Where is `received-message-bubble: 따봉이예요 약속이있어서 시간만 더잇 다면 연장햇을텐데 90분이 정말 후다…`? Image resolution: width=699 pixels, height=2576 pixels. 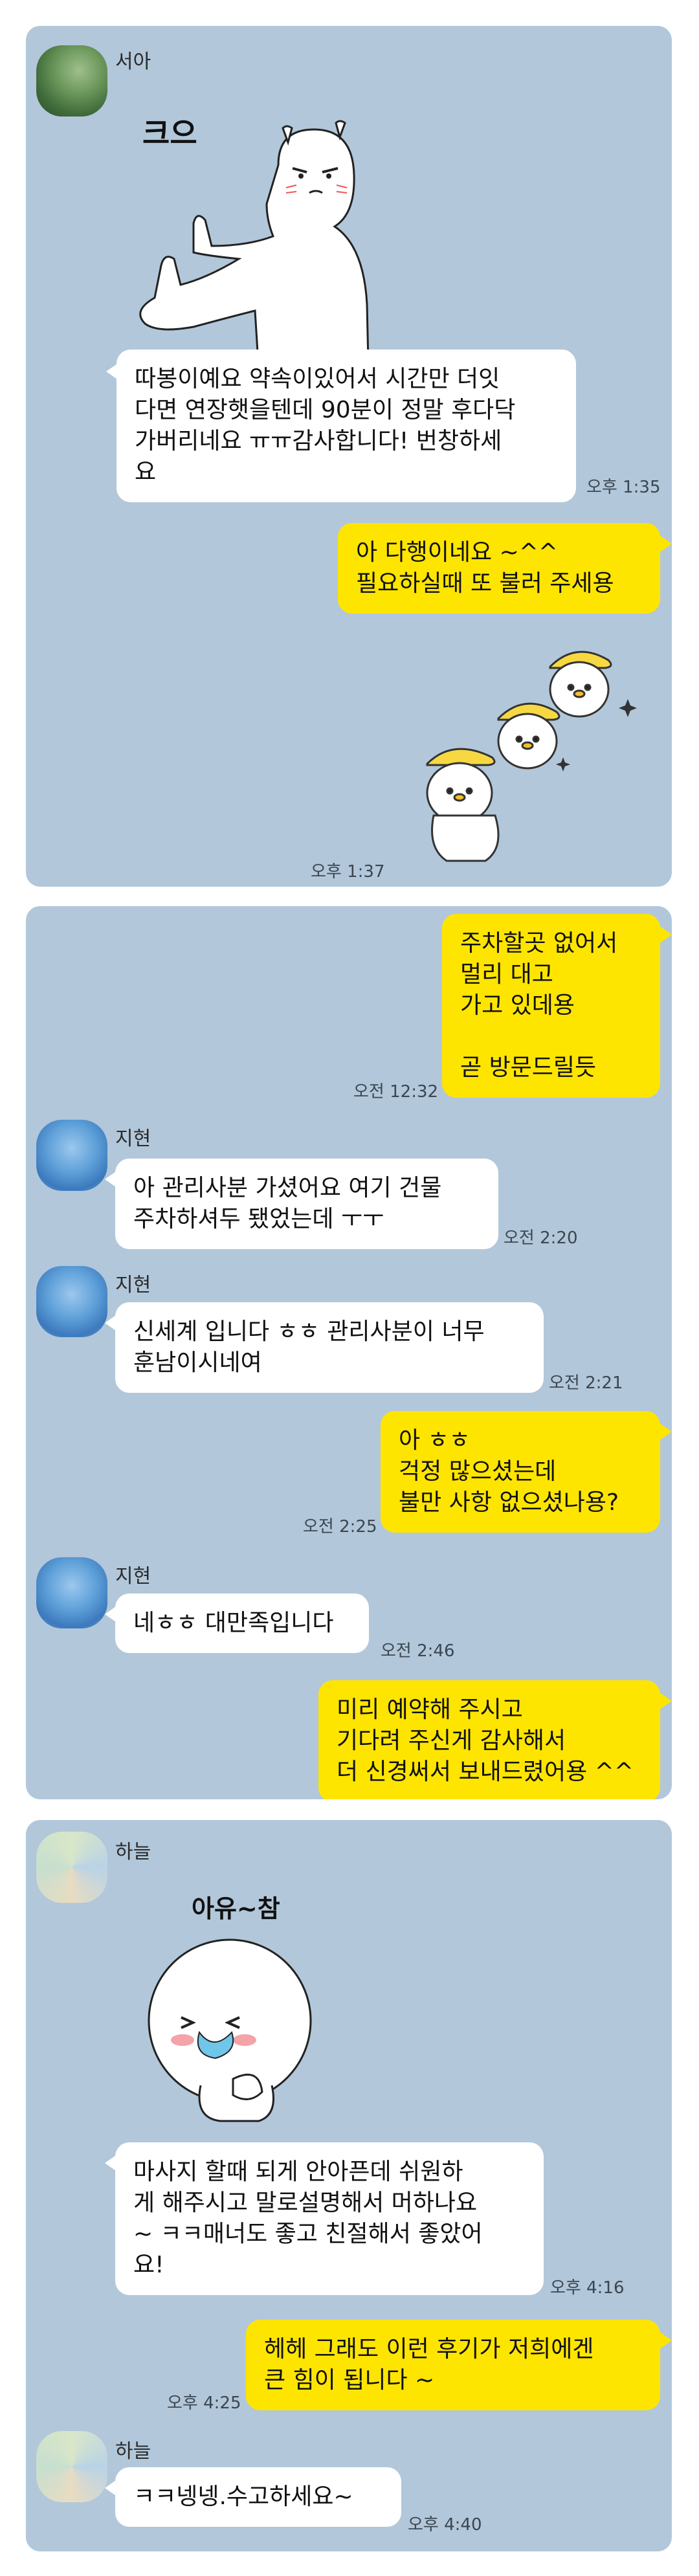 received-message-bubble: 따봉이예요 약속이있어서 시간만 더잇 다면 연장햇을텐데 90분이 정말 후다… is located at coordinates (346, 426).